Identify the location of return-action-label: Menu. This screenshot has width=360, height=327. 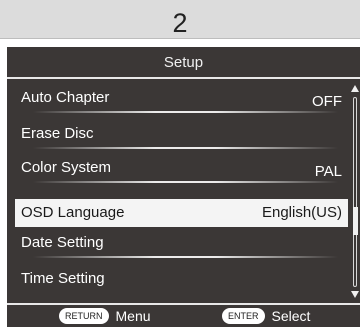
(133, 316).